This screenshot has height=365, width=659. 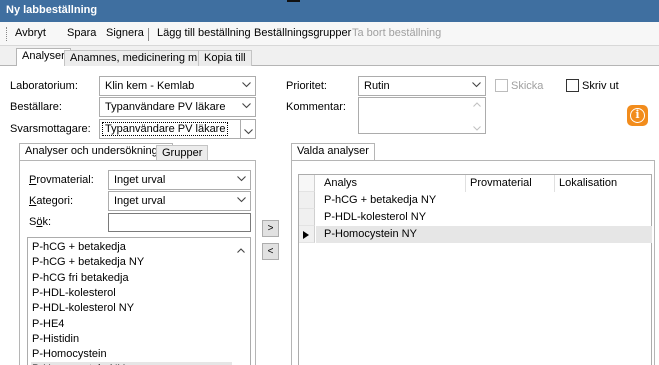 I want to click on laboratory-value: Klin kem - Kemlab, so click(x=150, y=86).